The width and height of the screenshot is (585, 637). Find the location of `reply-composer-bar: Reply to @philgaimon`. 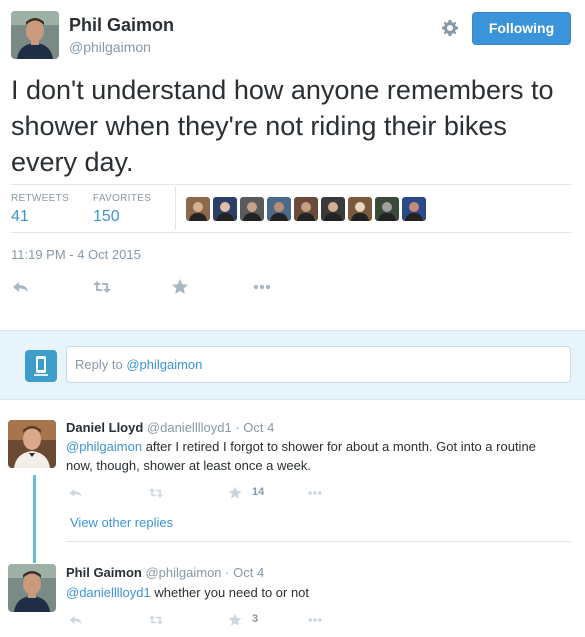

reply-composer-bar: Reply to @philgaimon is located at coordinates (292, 365).